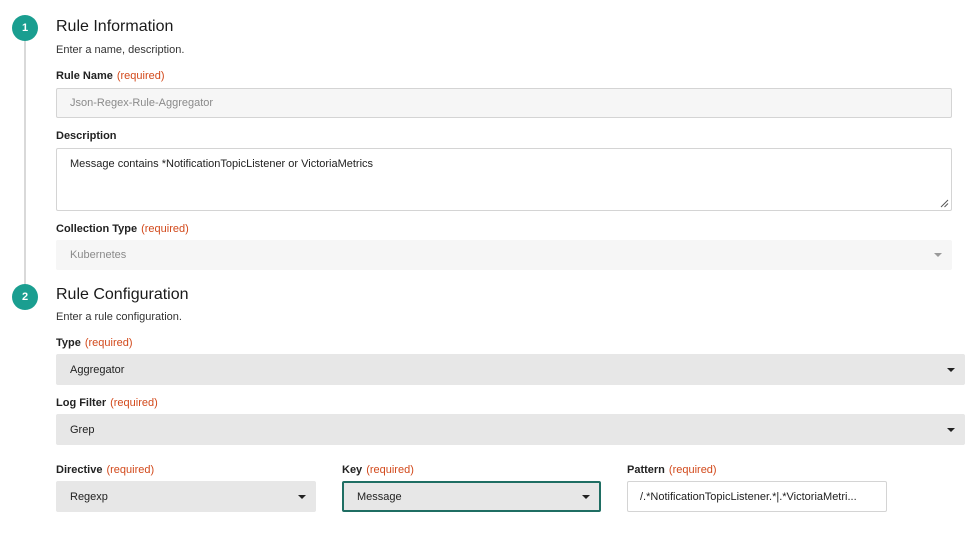 This screenshot has width=975, height=538. Describe the element at coordinates (81, 403) in the screenshot. I see `log-filter-label-text: Log Filter` at that location.